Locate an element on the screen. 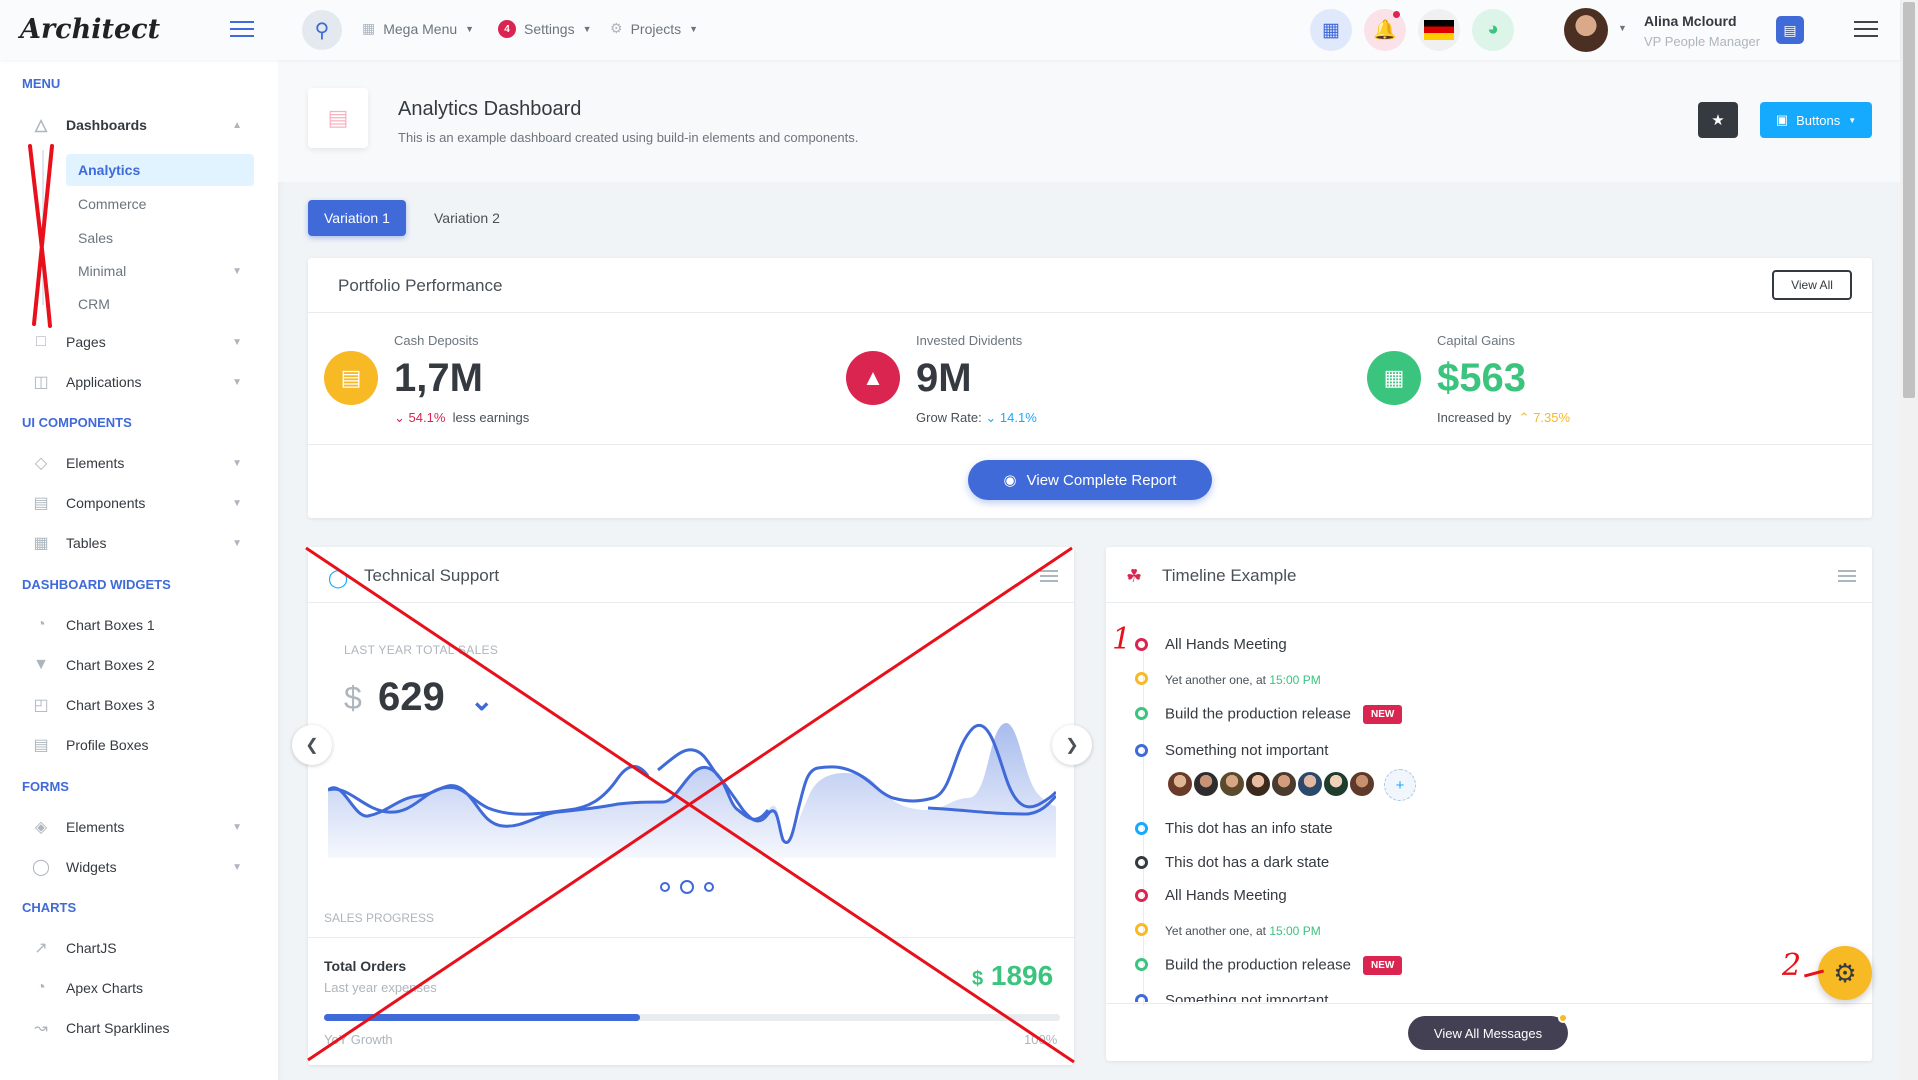 This screenshot has height=1080, width=1918. search-button: ⚲ is located at coordinates (322, 30).